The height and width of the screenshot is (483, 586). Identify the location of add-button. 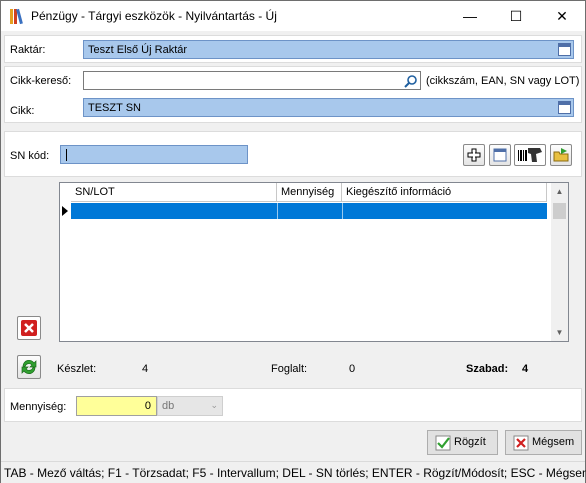
(474, 155).